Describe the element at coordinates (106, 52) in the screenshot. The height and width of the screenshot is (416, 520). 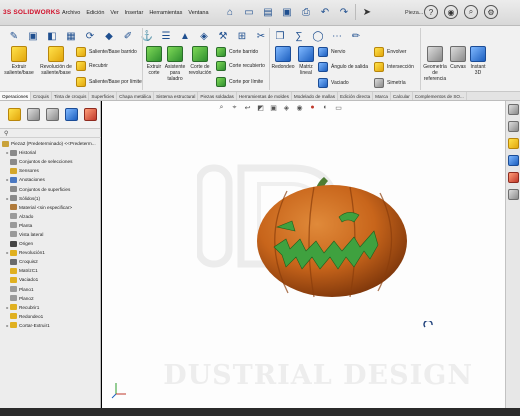
I see `swept-boss-button: Saliente/Base barrido` at that location.